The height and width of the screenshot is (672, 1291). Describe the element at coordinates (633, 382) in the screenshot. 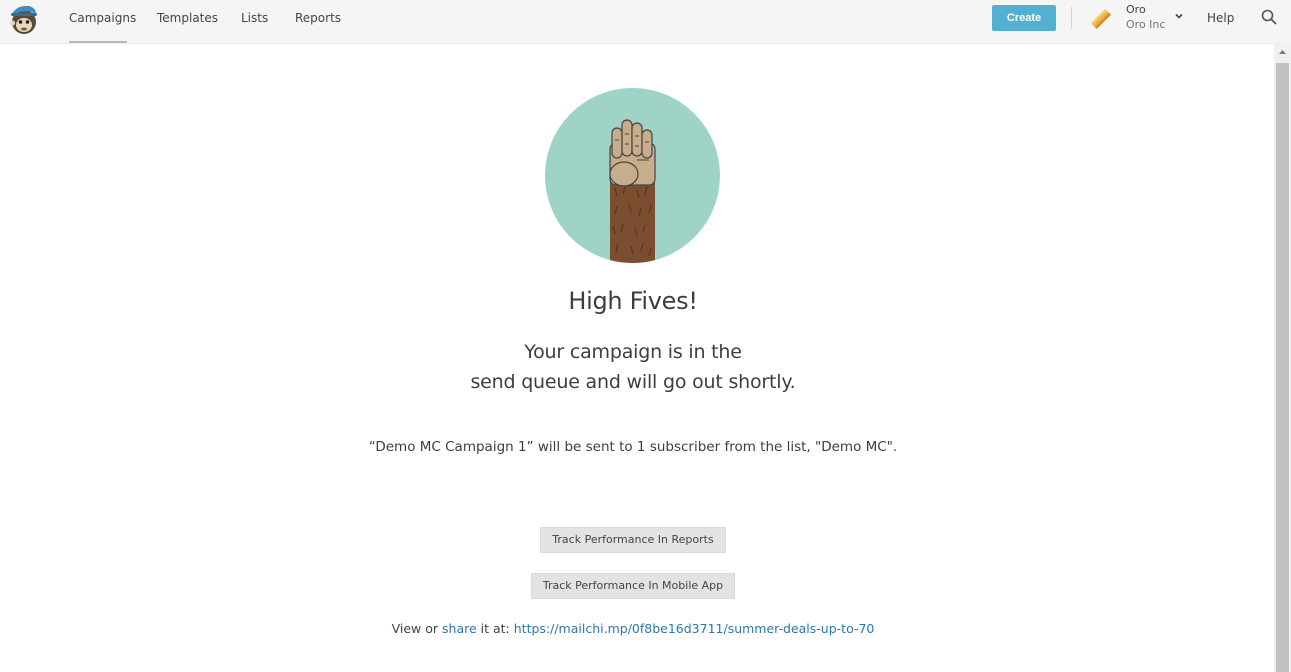

I see `subtitle-line-2: send queue and will go out shortly.` at that location.